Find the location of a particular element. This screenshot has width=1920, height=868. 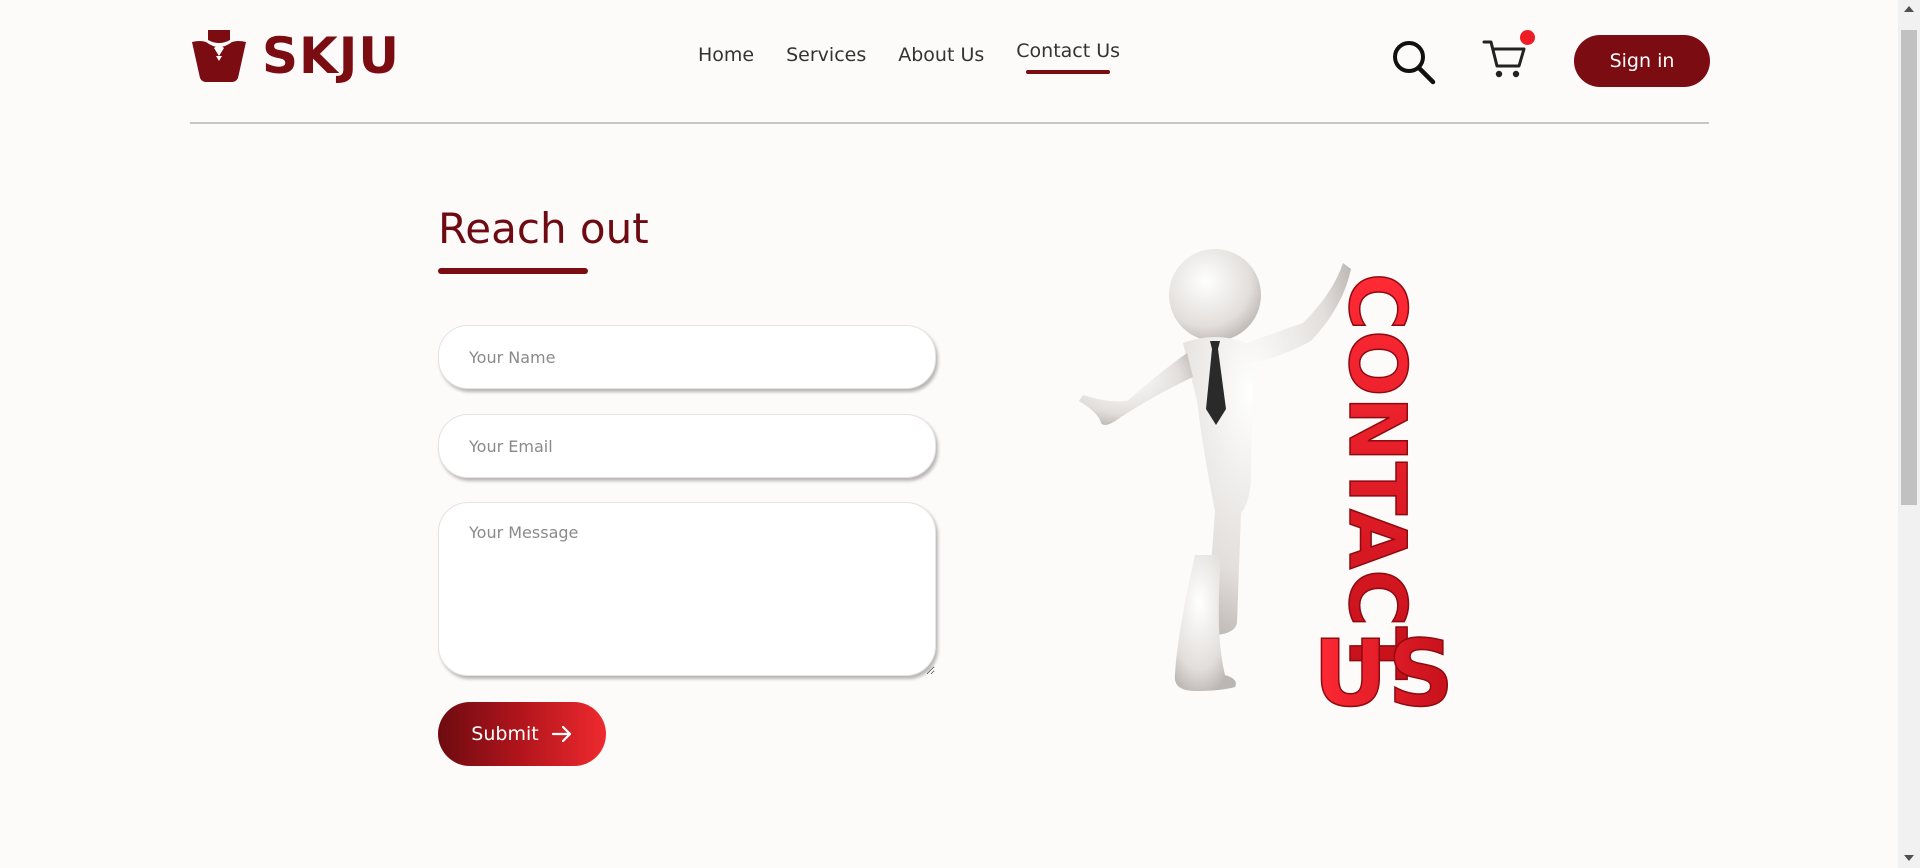

main-nav: Home Services About Us Contact Us is located at coordinates (909, 57).